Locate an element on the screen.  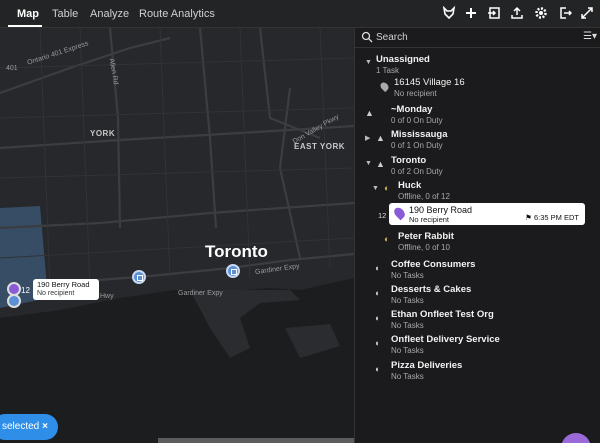
team-title: Coffee Consumers is located at coordinates (433, 264).